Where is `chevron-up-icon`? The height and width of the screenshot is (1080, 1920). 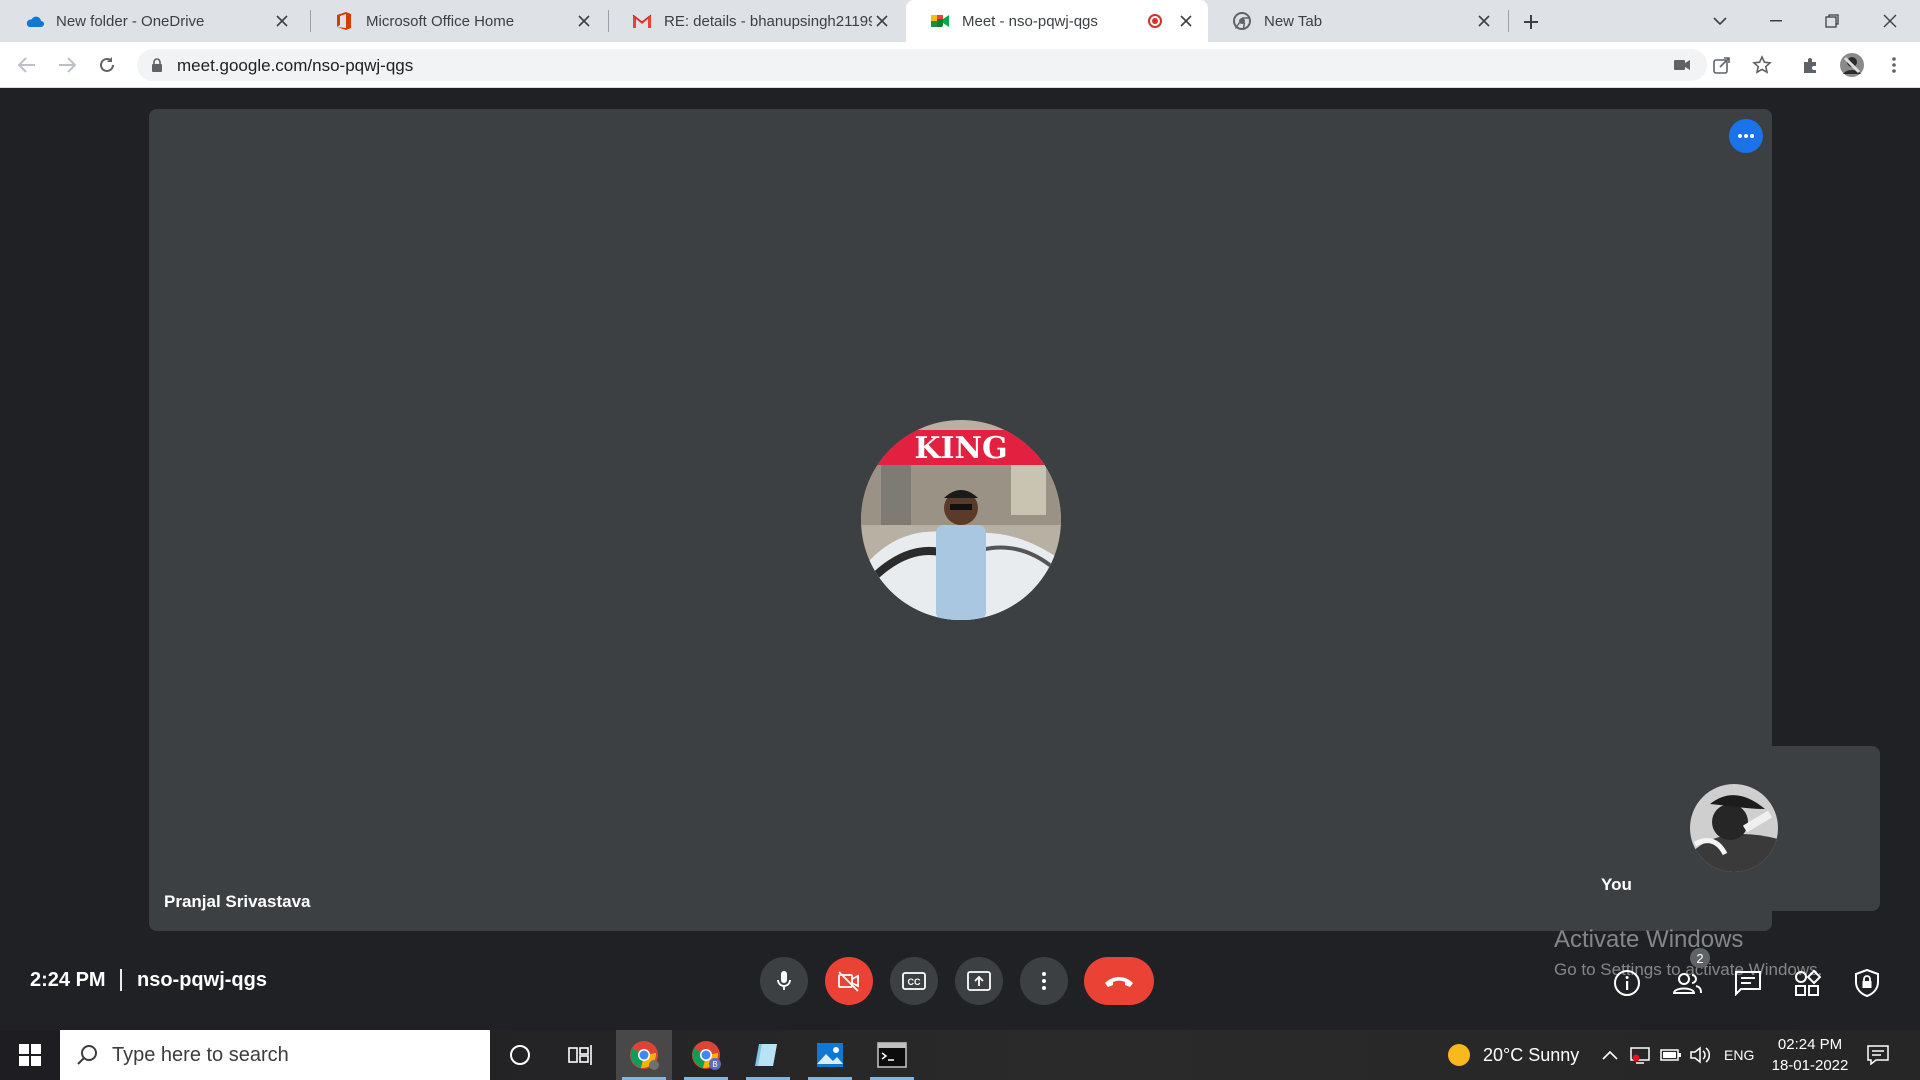 chevron-up-icon is located at coordinates (1610, 1055).